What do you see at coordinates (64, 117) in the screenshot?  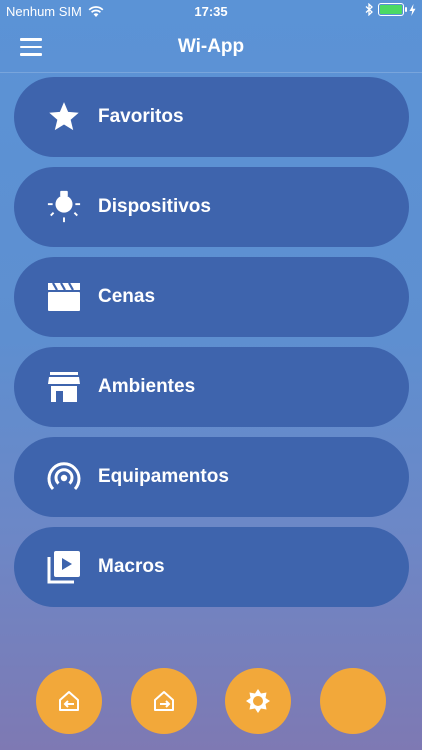 I see `star-icon` at bounding box center [64, 117].